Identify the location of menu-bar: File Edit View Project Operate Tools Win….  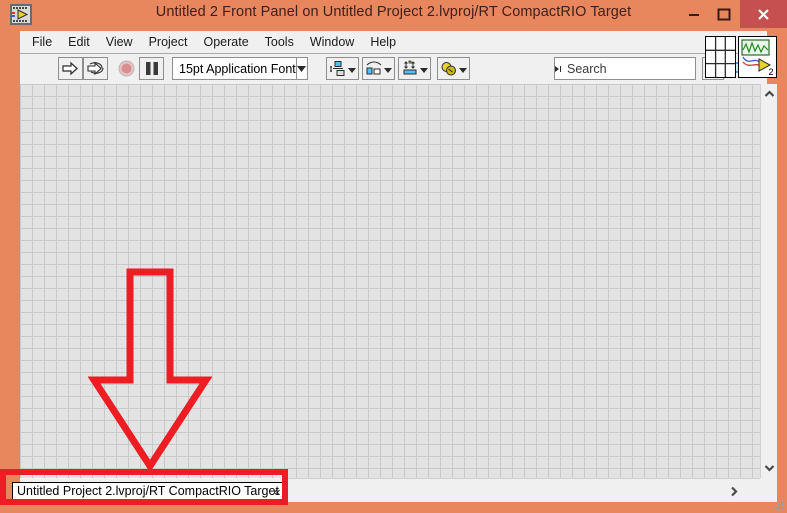
(393, 42).